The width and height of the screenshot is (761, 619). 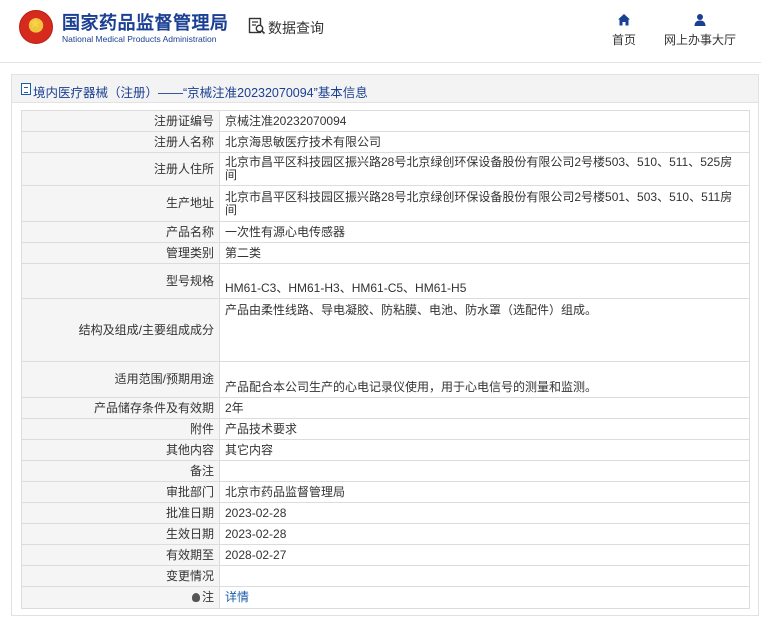 I want to click on row-label: 生产地址, so click(x=120, y=203).